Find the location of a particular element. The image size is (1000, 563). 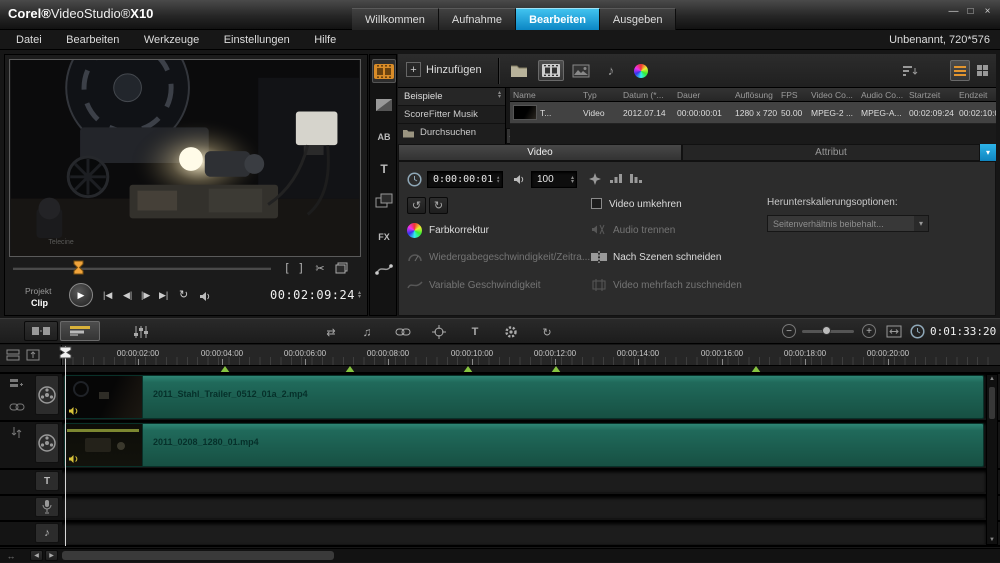

scroll-left-button: ◀ is located at coordinates (36, 555).